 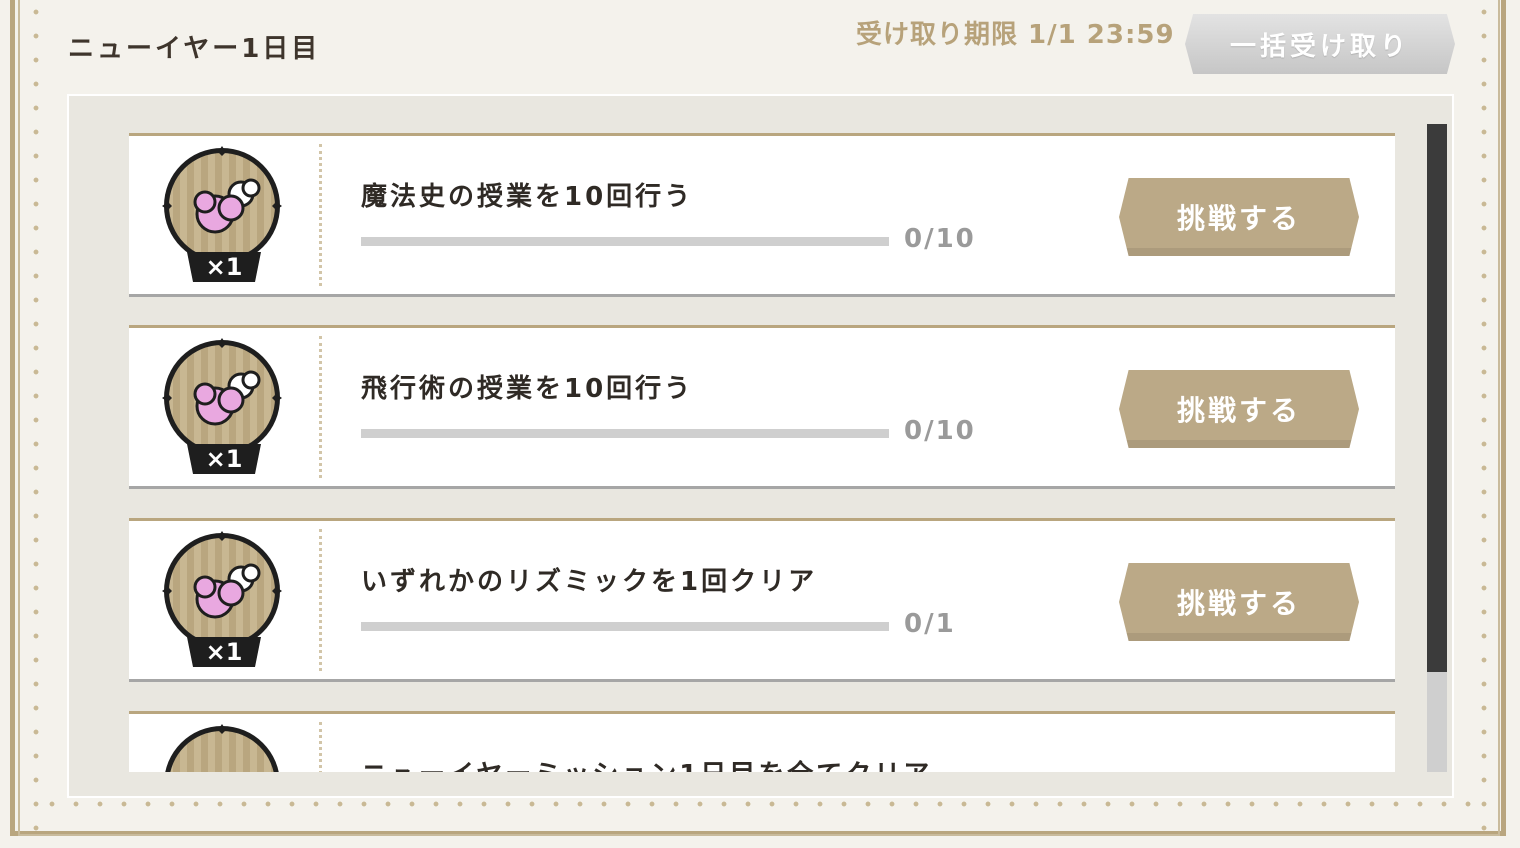 What do you see at coordinates (930, 624) in the screenshot?
I see `progress-text: 0/1` at bounding box center [930, 624].